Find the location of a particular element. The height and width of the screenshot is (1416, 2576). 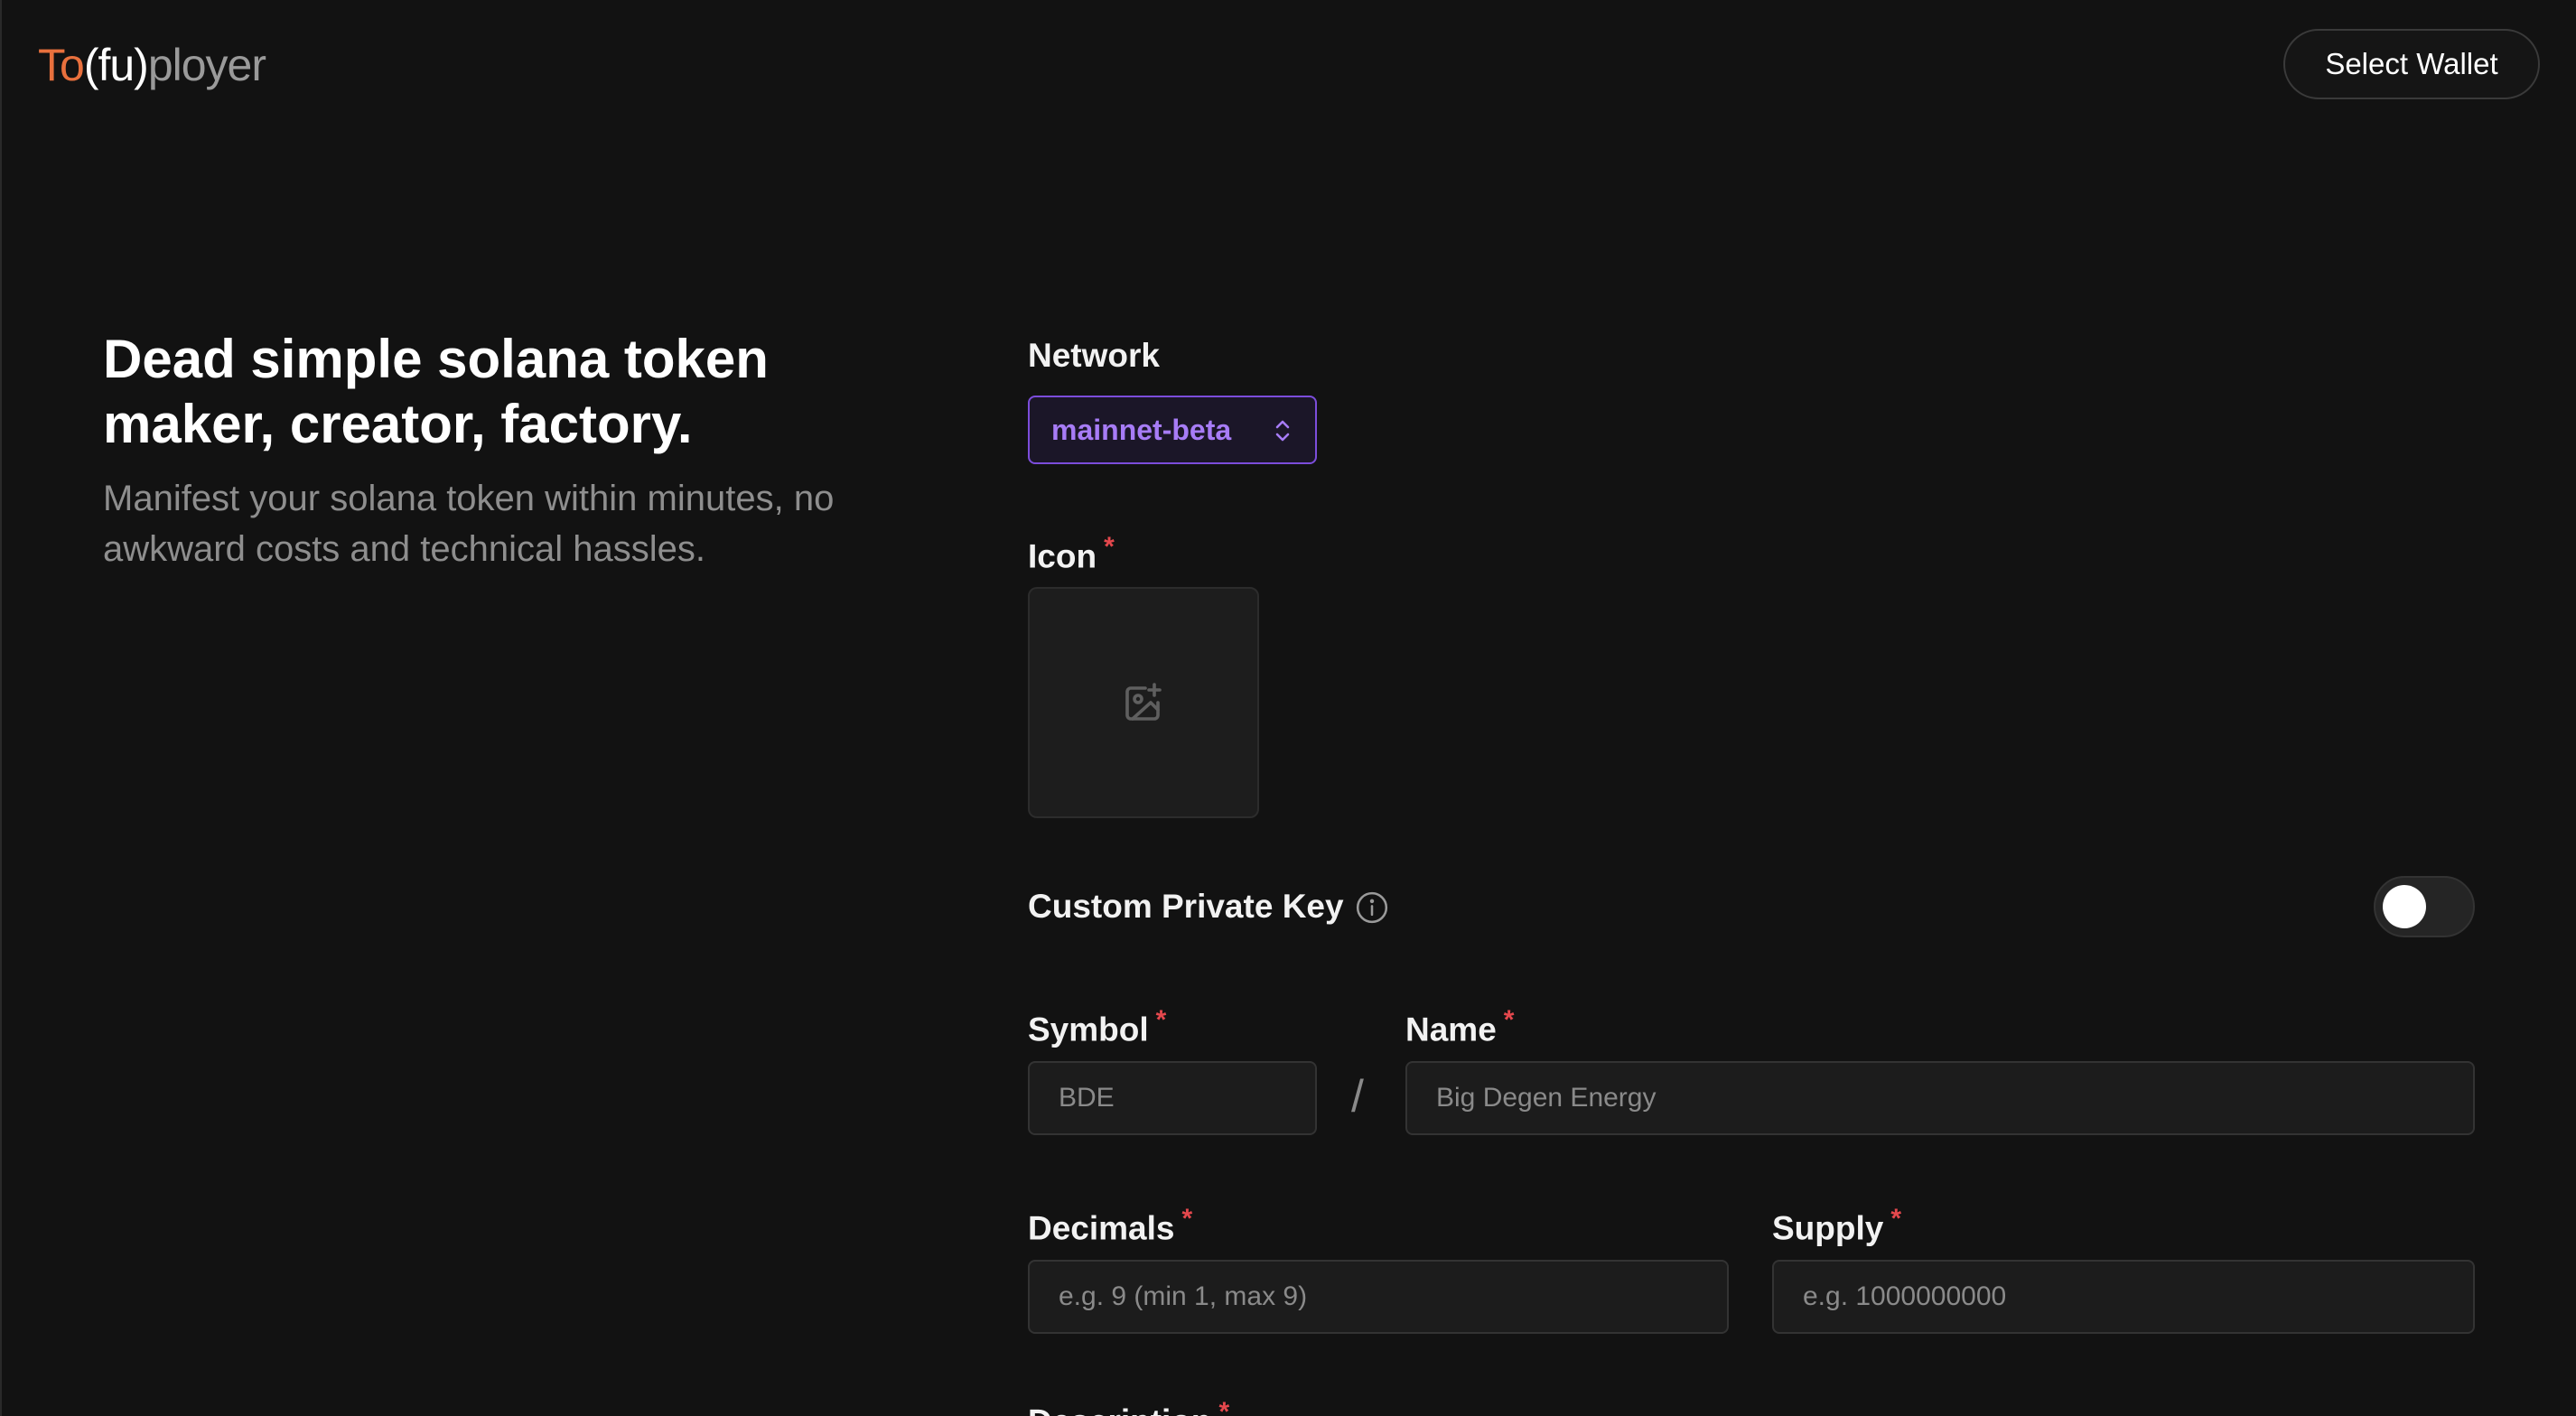

name-label: Name * is located at coordinates (1459, 1025).